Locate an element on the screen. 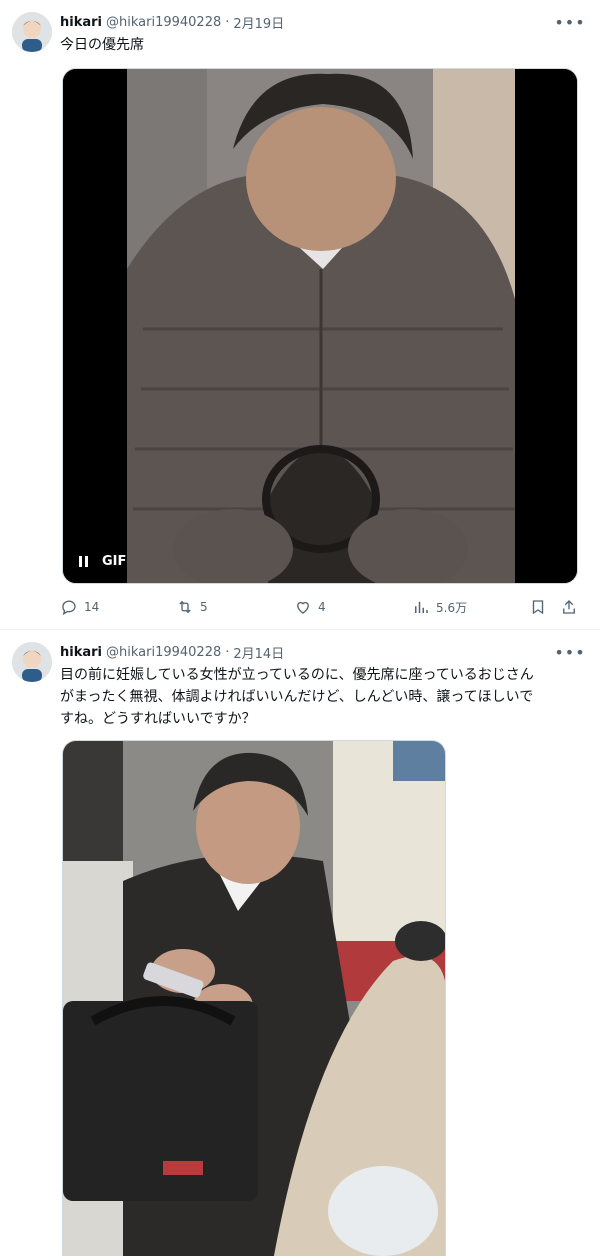  view-count: 5.6万 is located at coordinates (452, 607).